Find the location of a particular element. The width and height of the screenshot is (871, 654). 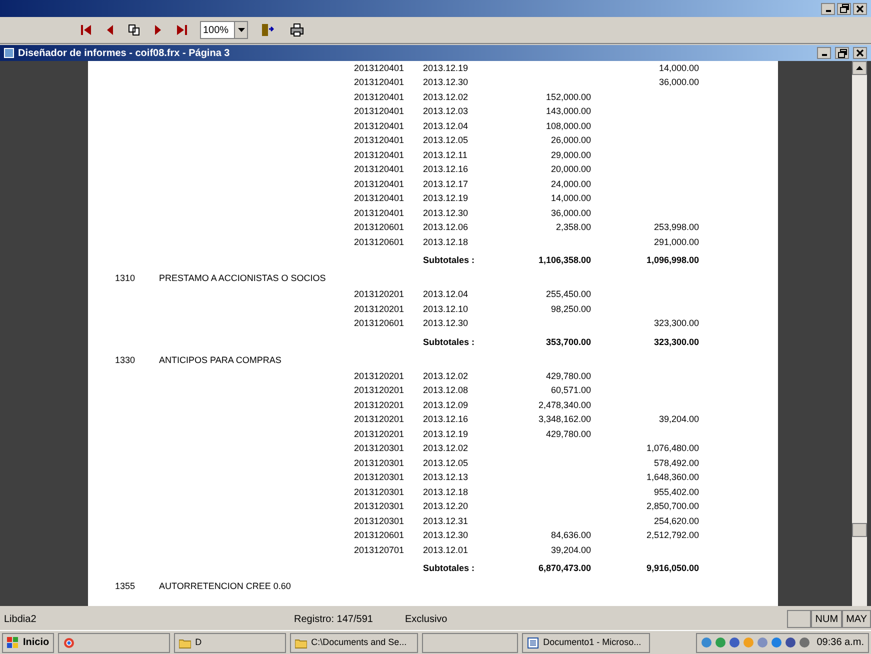

table-cell-text: 2013.12.18 is located at coordinates (446, 492).